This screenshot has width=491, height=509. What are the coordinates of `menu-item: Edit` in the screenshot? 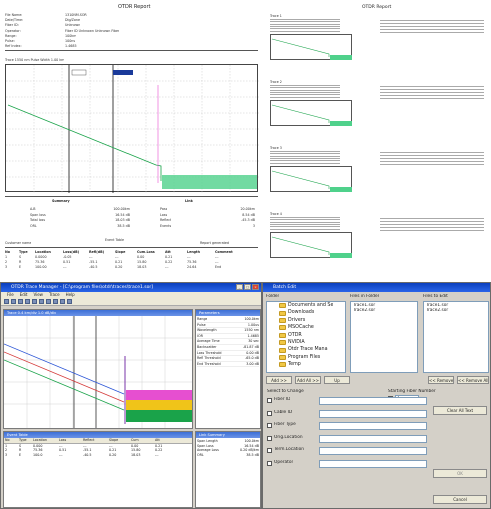 It's located at (24, 294).